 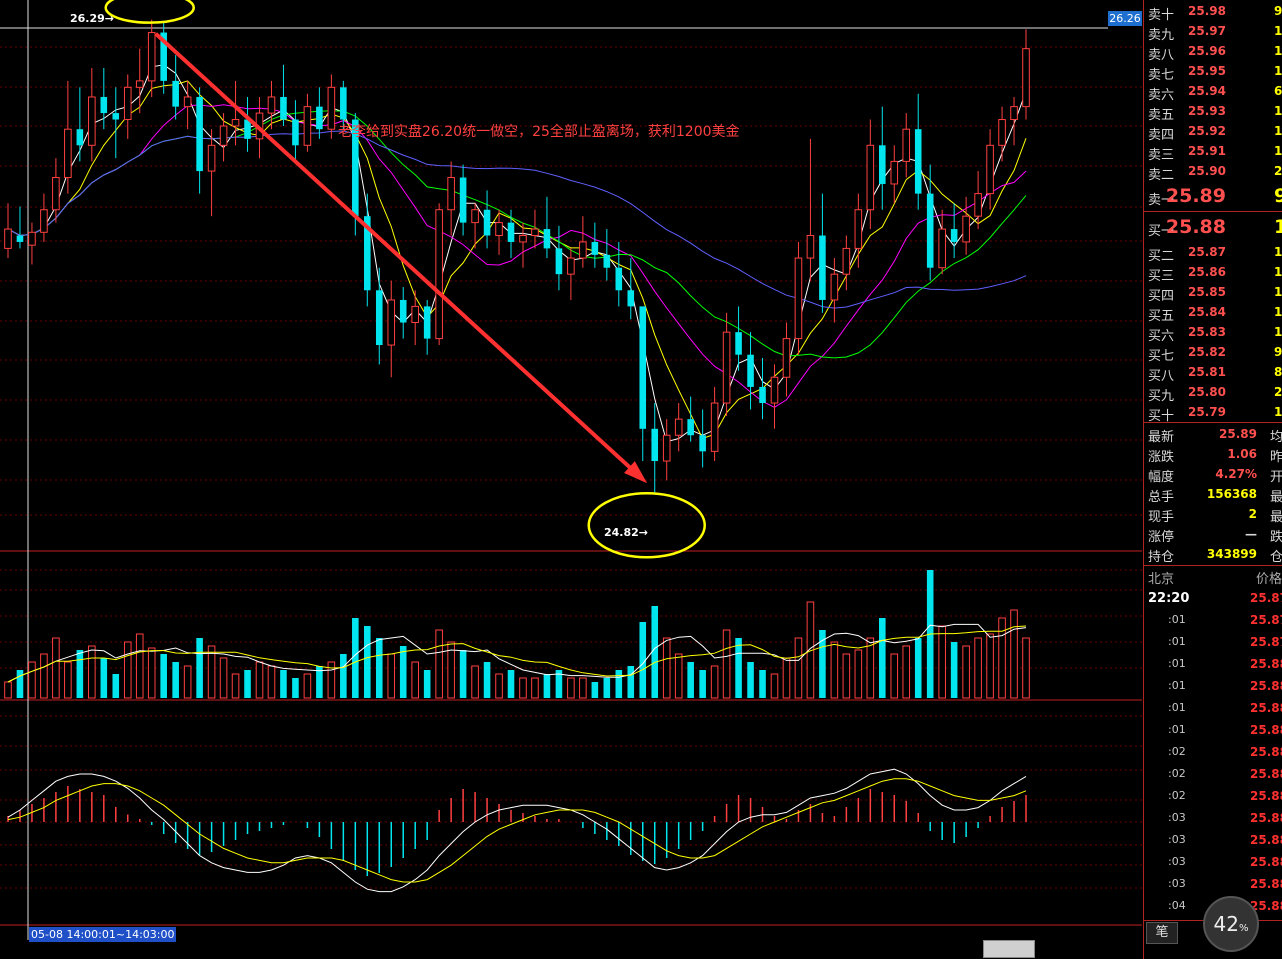 I want to click on quote-label: 买三, so click(x=1161, y=276).